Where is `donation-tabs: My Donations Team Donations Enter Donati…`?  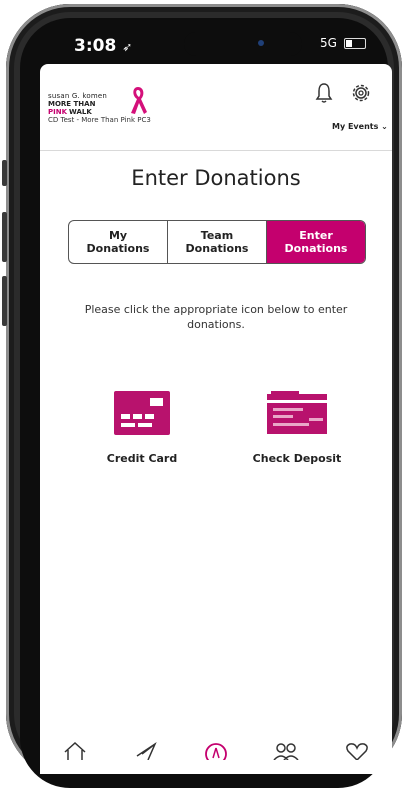 donation-tabs: My Donations Team Donations Enter Donati… is located at coordinates (217, 242).